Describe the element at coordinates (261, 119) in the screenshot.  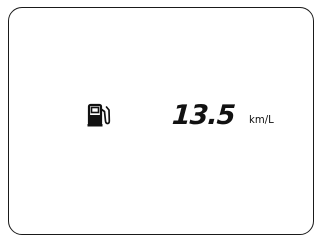
I see `fuel-economy-unit: km/L` at that location.